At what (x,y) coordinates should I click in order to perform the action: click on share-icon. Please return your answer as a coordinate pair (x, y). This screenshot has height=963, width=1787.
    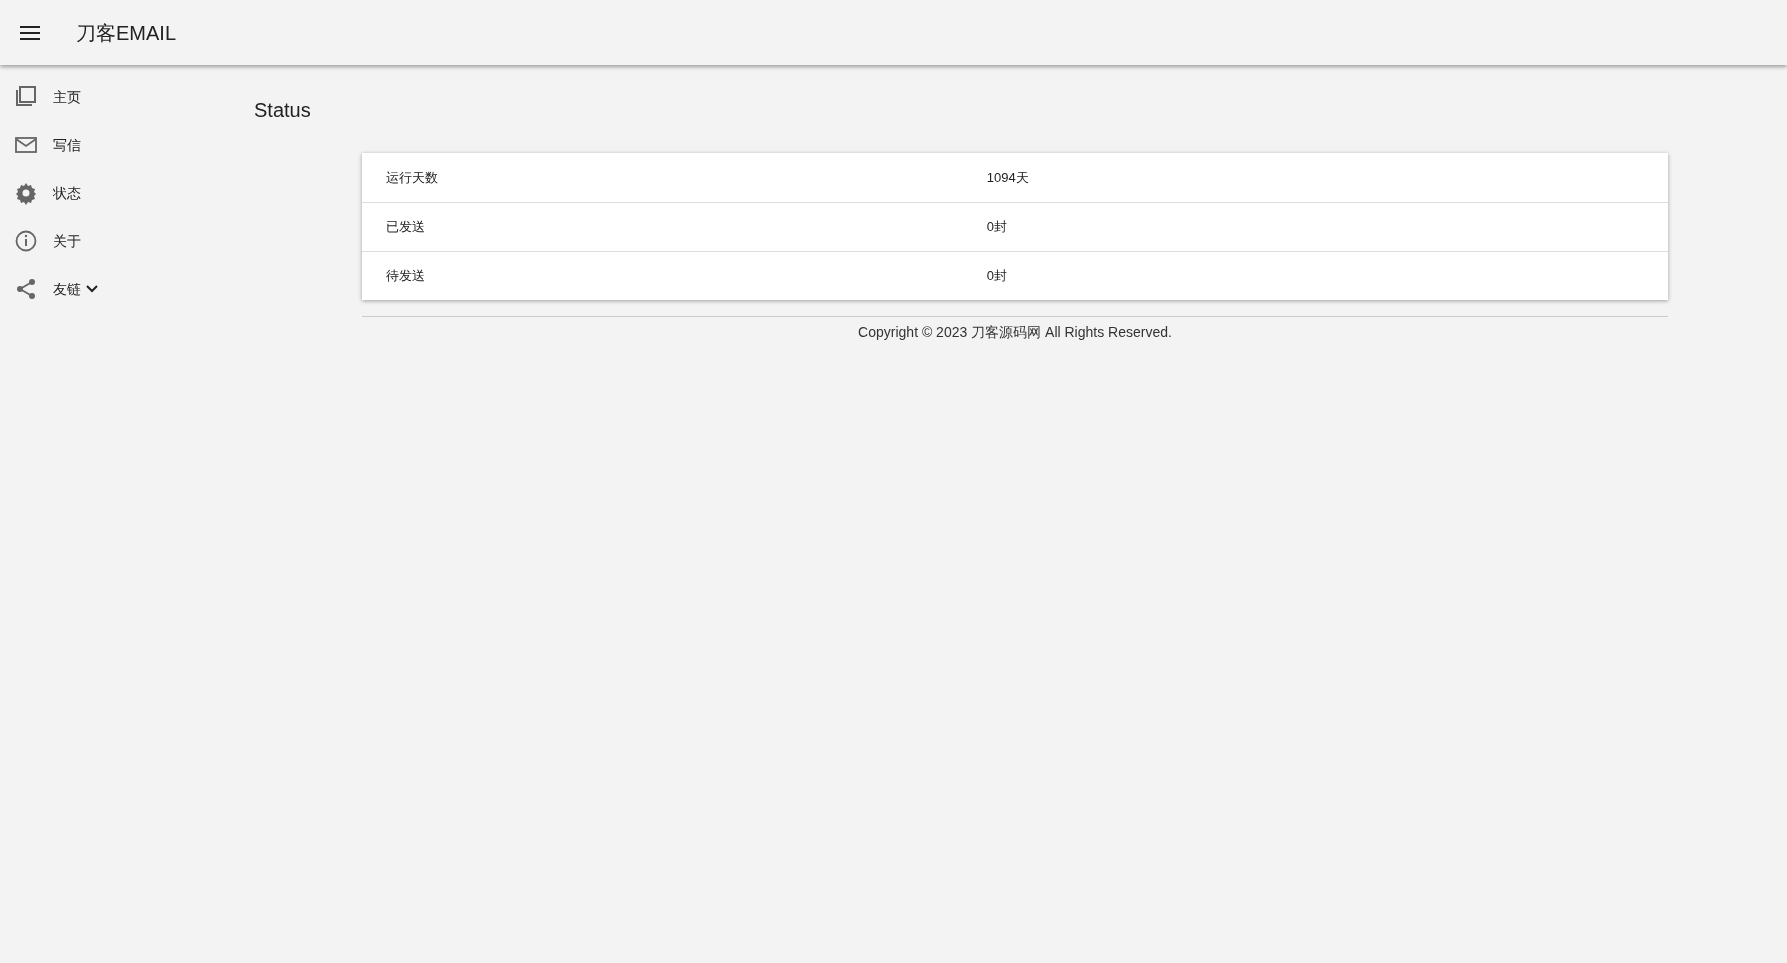
    Looking at the image, I should click on (26, 289).